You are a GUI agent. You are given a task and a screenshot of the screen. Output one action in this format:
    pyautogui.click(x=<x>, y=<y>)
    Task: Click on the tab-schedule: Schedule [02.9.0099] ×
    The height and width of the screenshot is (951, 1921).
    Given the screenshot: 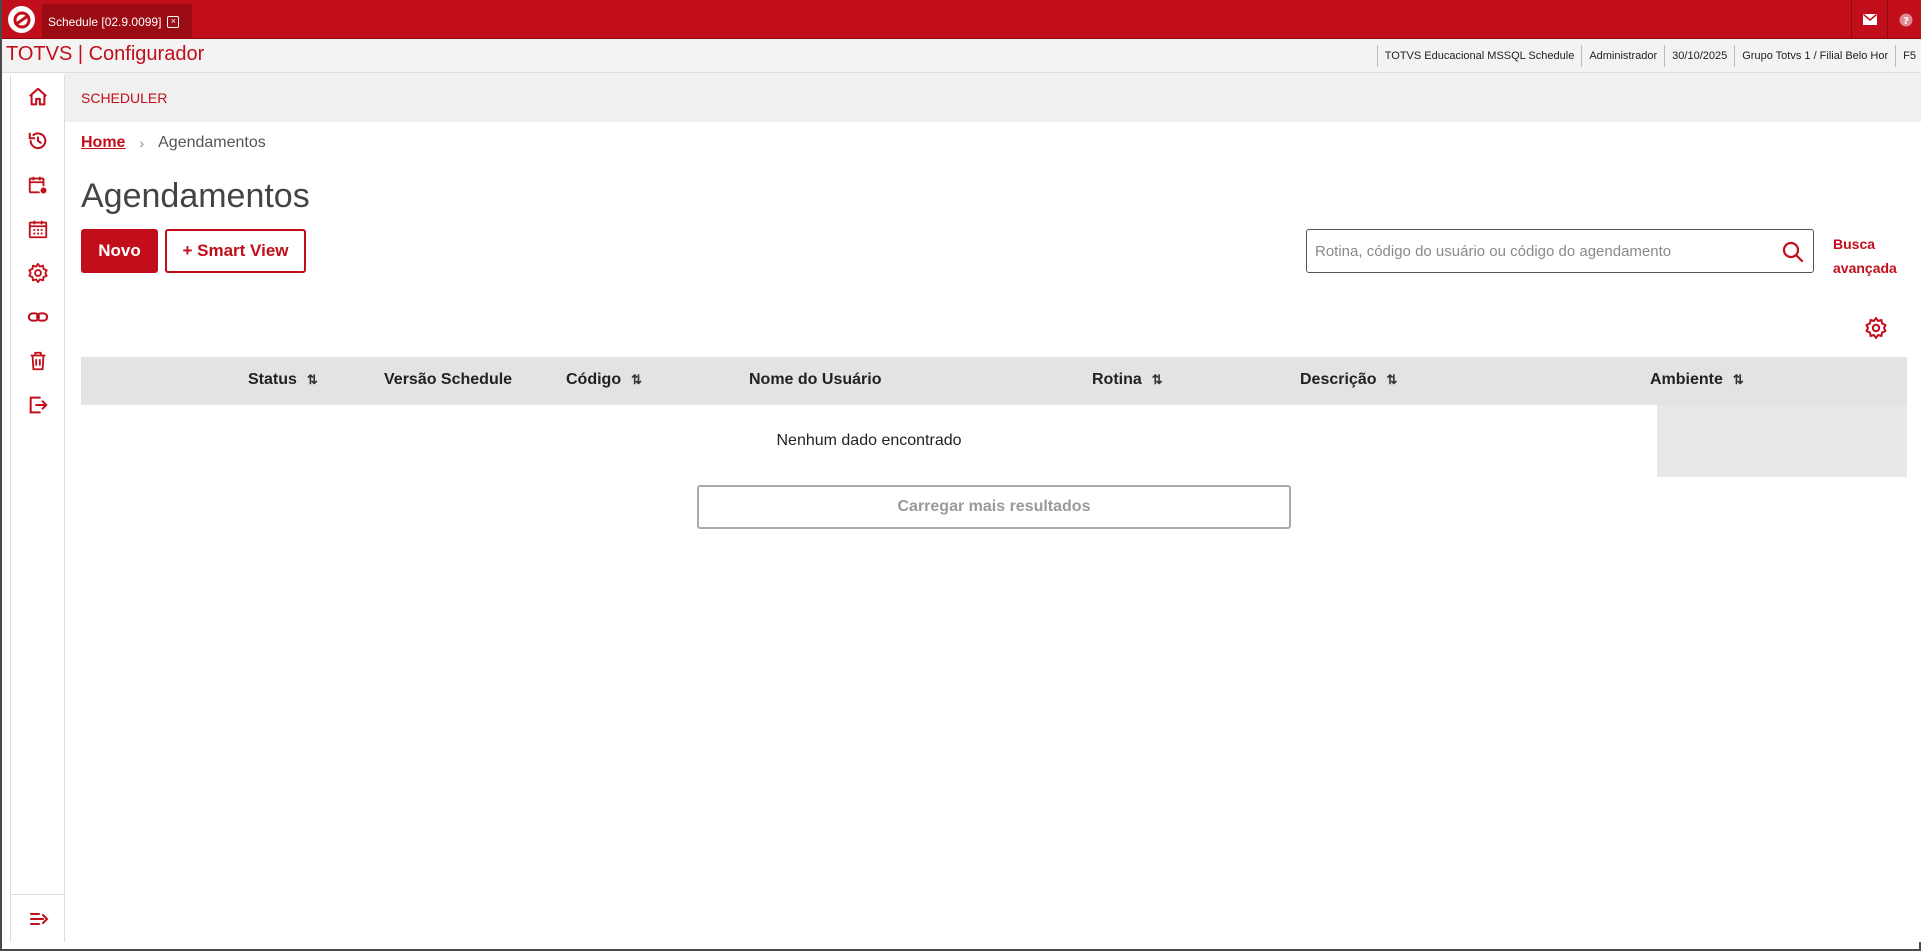 What is the action you would take?
    pyautogui.click(x=117, y=21)
    